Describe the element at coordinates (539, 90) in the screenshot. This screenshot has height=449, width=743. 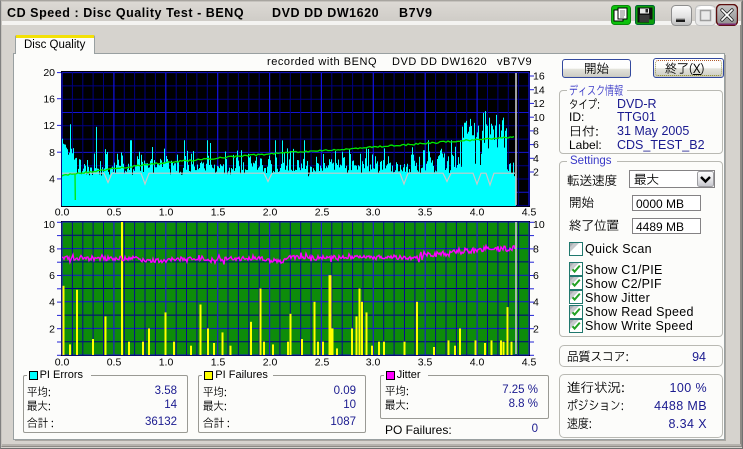
I see `svg-text: 14` at that location.